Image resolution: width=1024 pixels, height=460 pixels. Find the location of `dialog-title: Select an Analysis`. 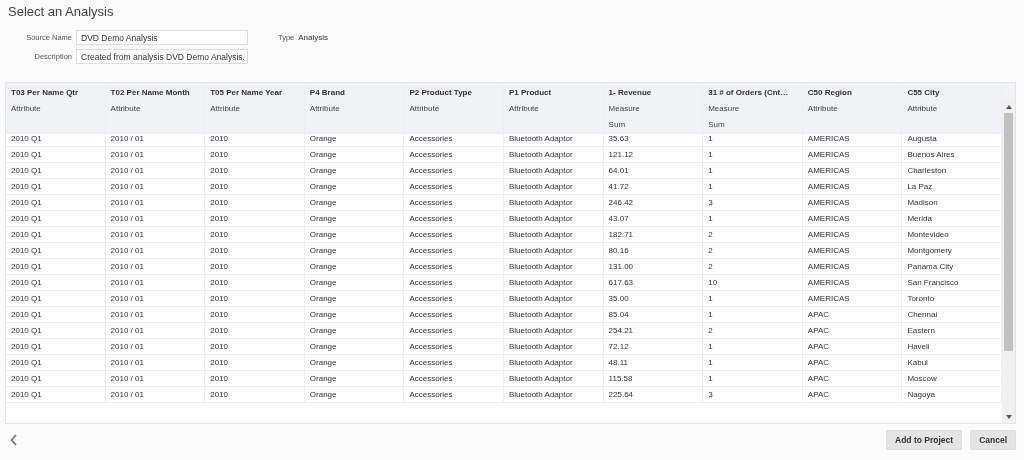

dialog-title: Select an Analysis is located at coordinates (61, 11).